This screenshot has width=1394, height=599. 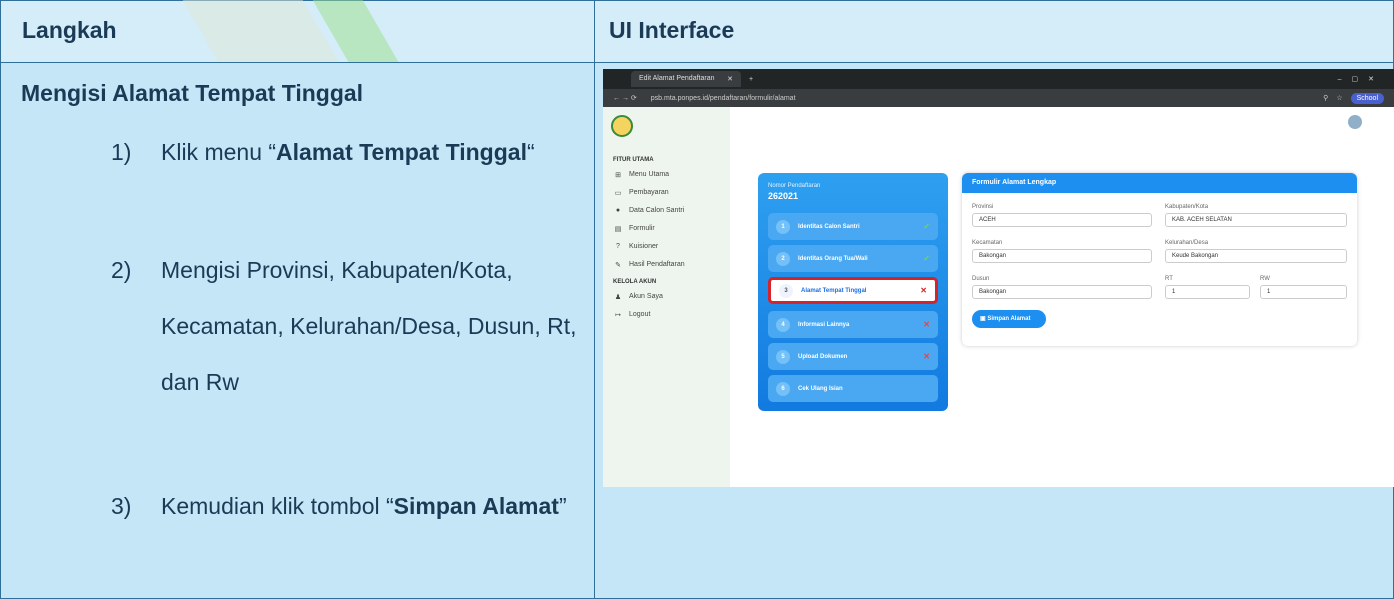 I want to click on sidebar-item-formulir: ▤ Formulir, so click(x=634, y=229).